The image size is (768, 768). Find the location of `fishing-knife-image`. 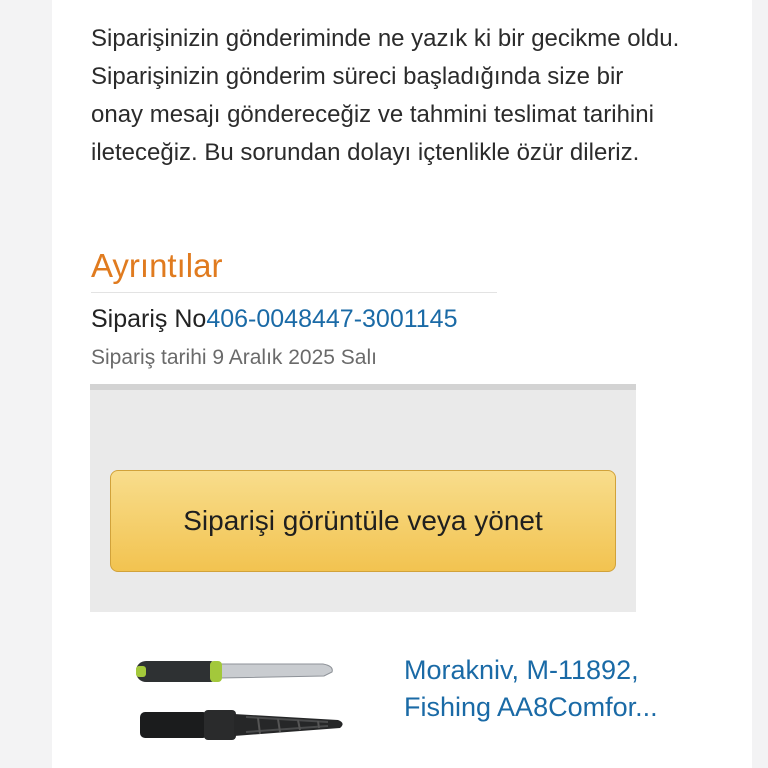

fishing-knife-image is located at coordinates (238, 702).